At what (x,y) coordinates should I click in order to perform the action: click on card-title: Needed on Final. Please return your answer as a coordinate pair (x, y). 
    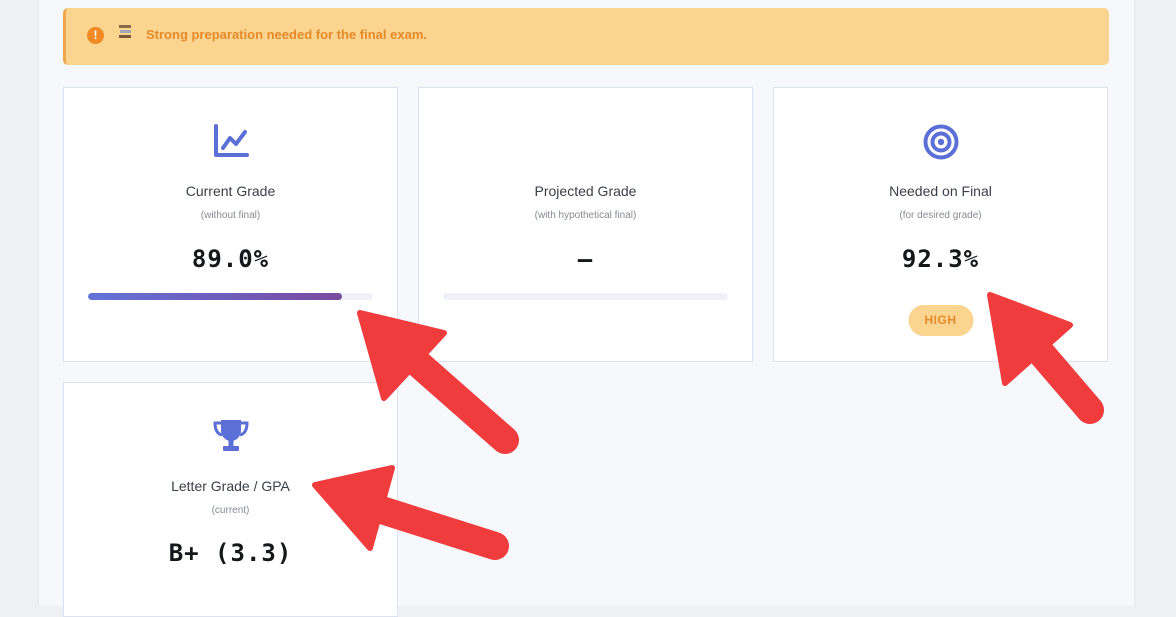
    Looking at the image, I should click on (940, 191).